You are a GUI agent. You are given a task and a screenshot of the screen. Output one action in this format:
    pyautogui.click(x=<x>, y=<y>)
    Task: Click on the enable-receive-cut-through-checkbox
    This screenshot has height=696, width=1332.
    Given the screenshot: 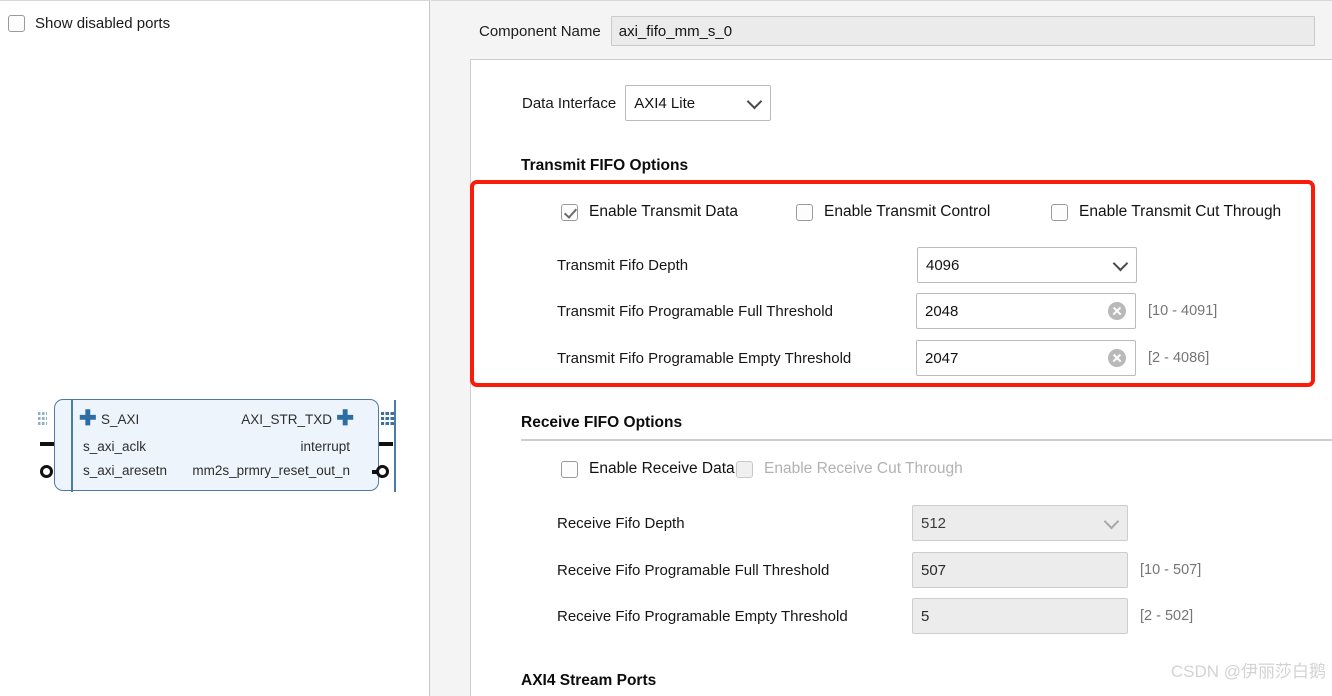 What is the action you would take?
    pyautogui.click(x=744, y=469)
    